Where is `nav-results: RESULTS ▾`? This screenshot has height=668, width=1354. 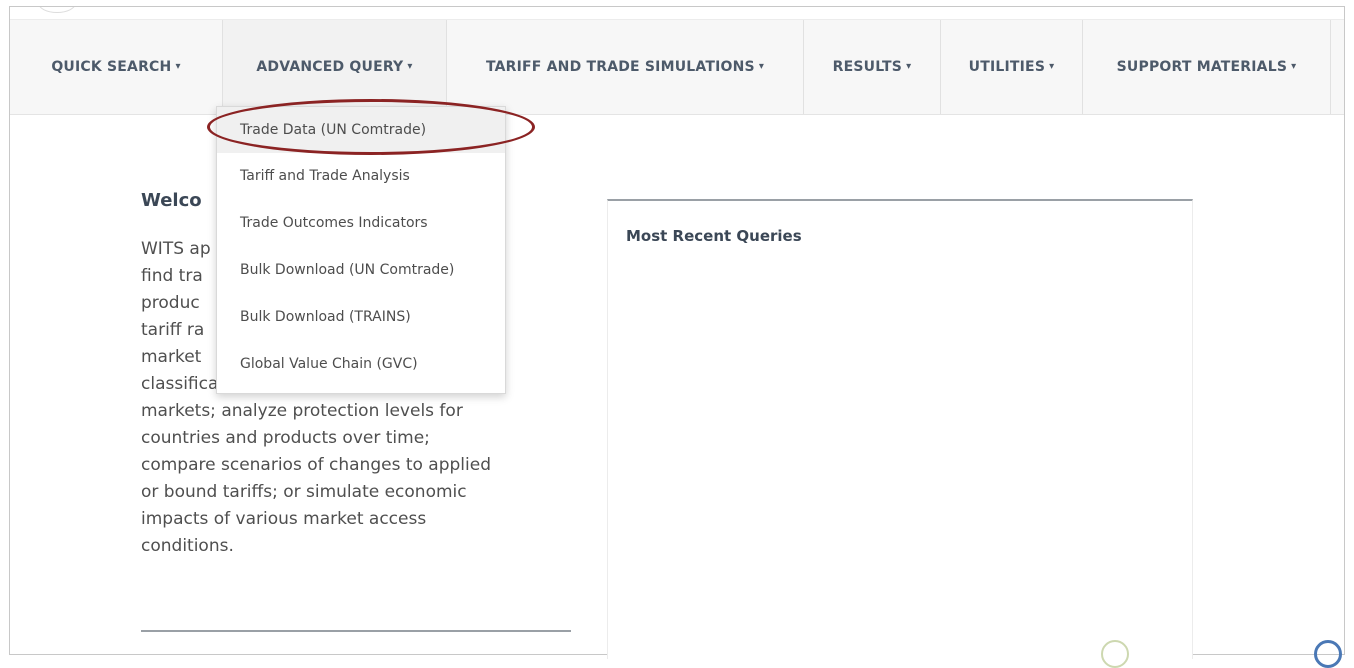
nav-results: RESULTS ▾ is located at coordinates (872, 67).